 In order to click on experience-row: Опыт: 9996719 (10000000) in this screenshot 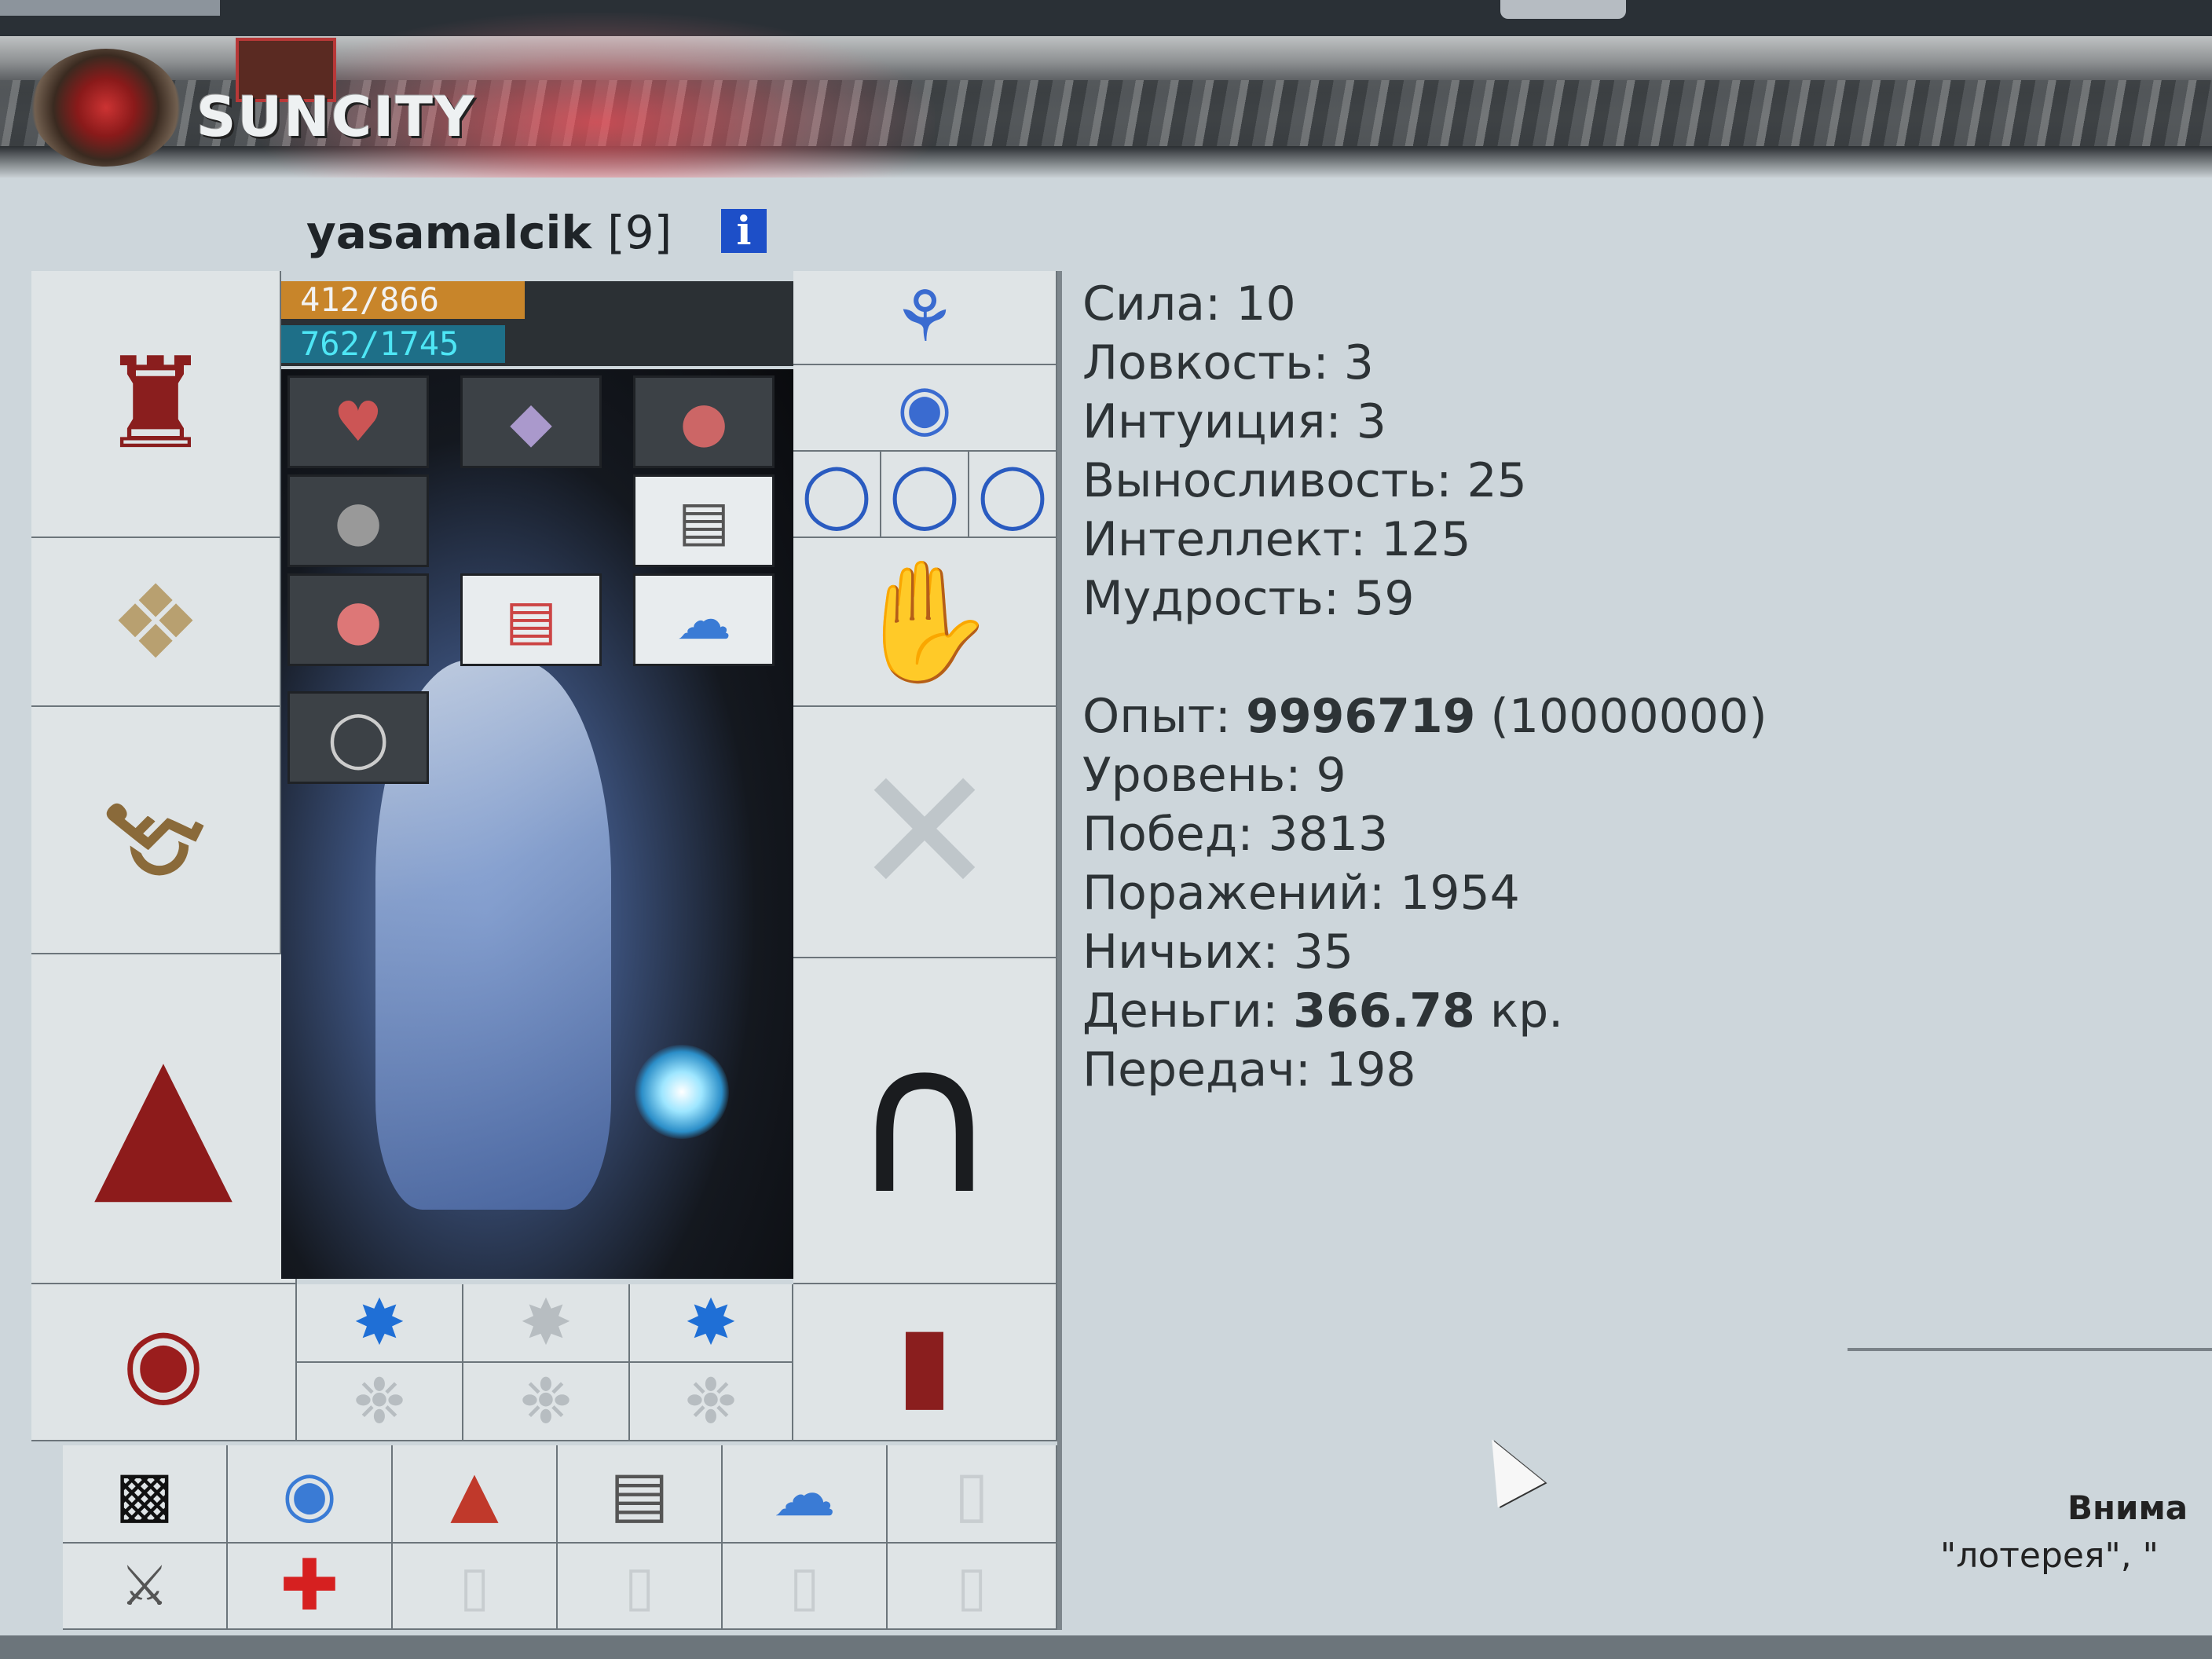, I will do `click(1424, 716)`.